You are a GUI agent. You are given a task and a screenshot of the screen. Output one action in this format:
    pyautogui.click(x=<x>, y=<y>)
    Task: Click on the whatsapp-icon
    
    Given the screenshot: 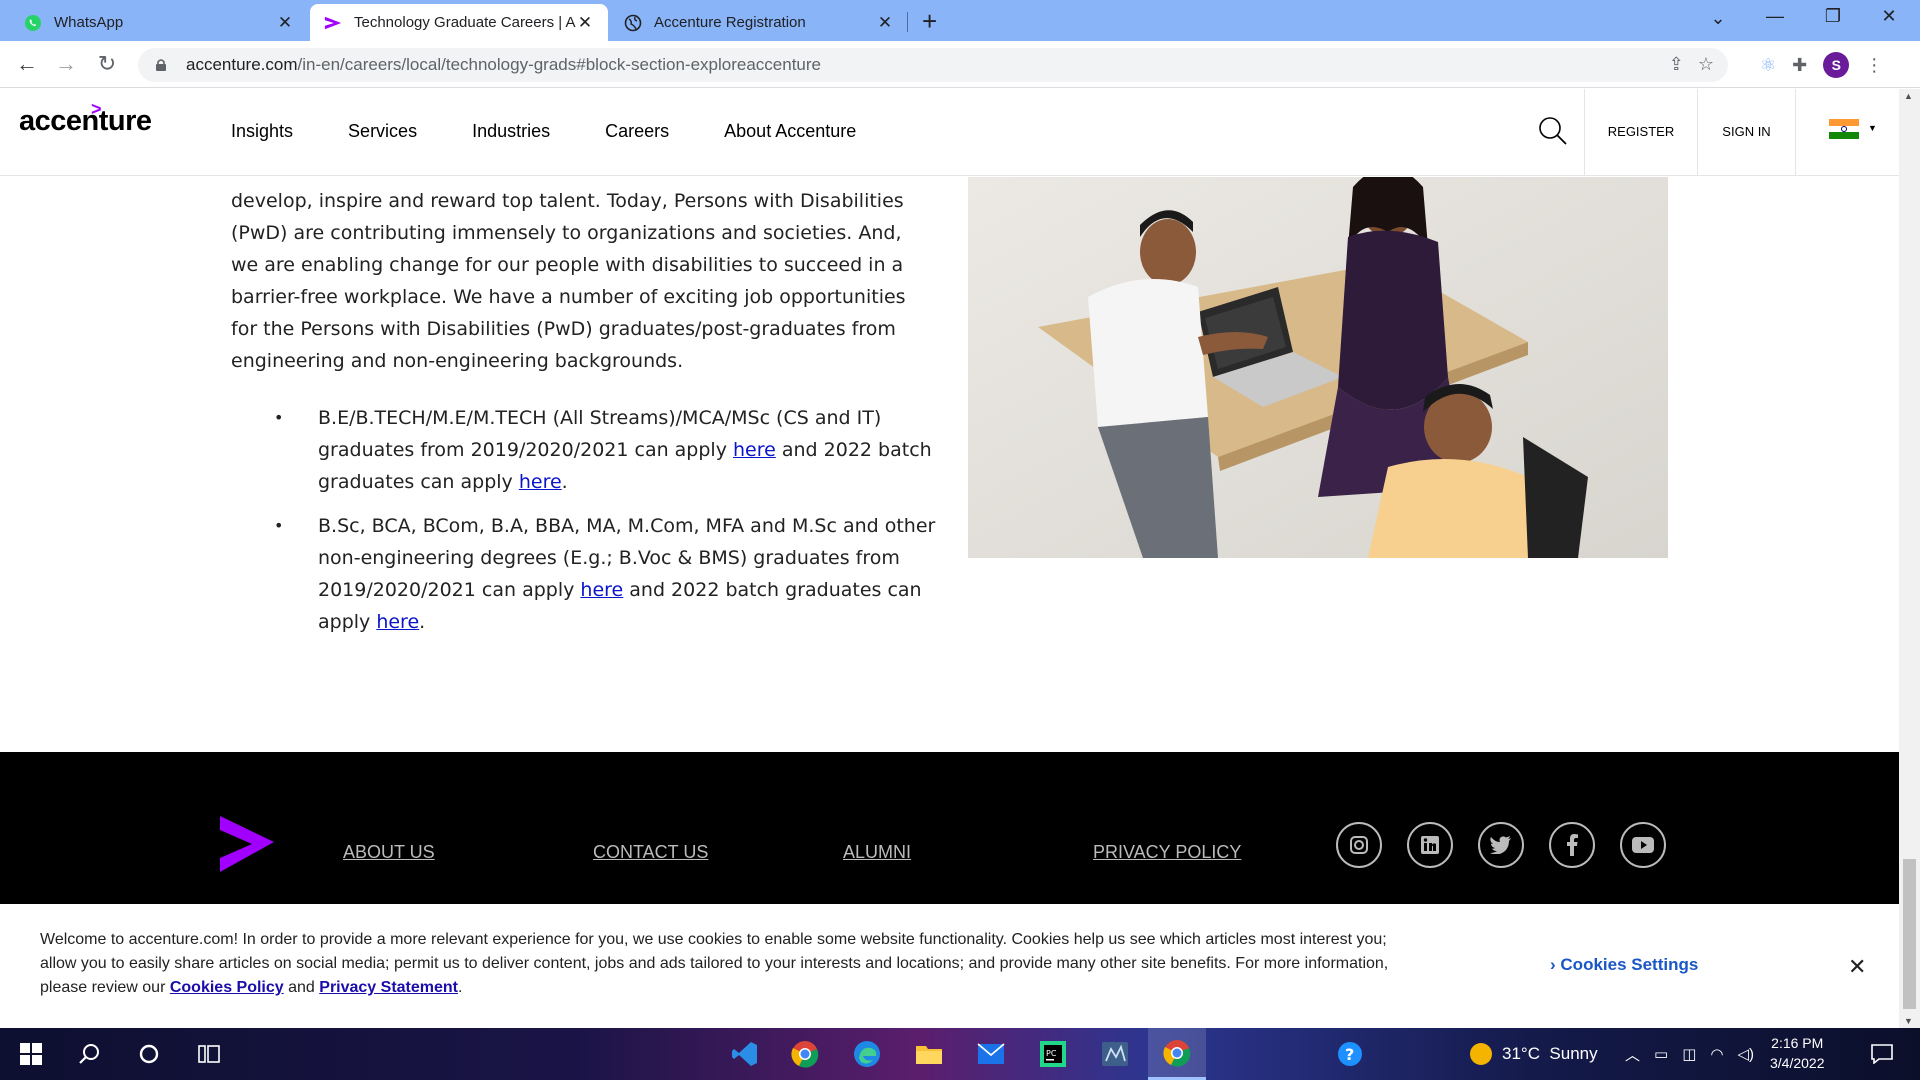 What is the action you would take?
    pyautogui.click(x=33, y=23)
    